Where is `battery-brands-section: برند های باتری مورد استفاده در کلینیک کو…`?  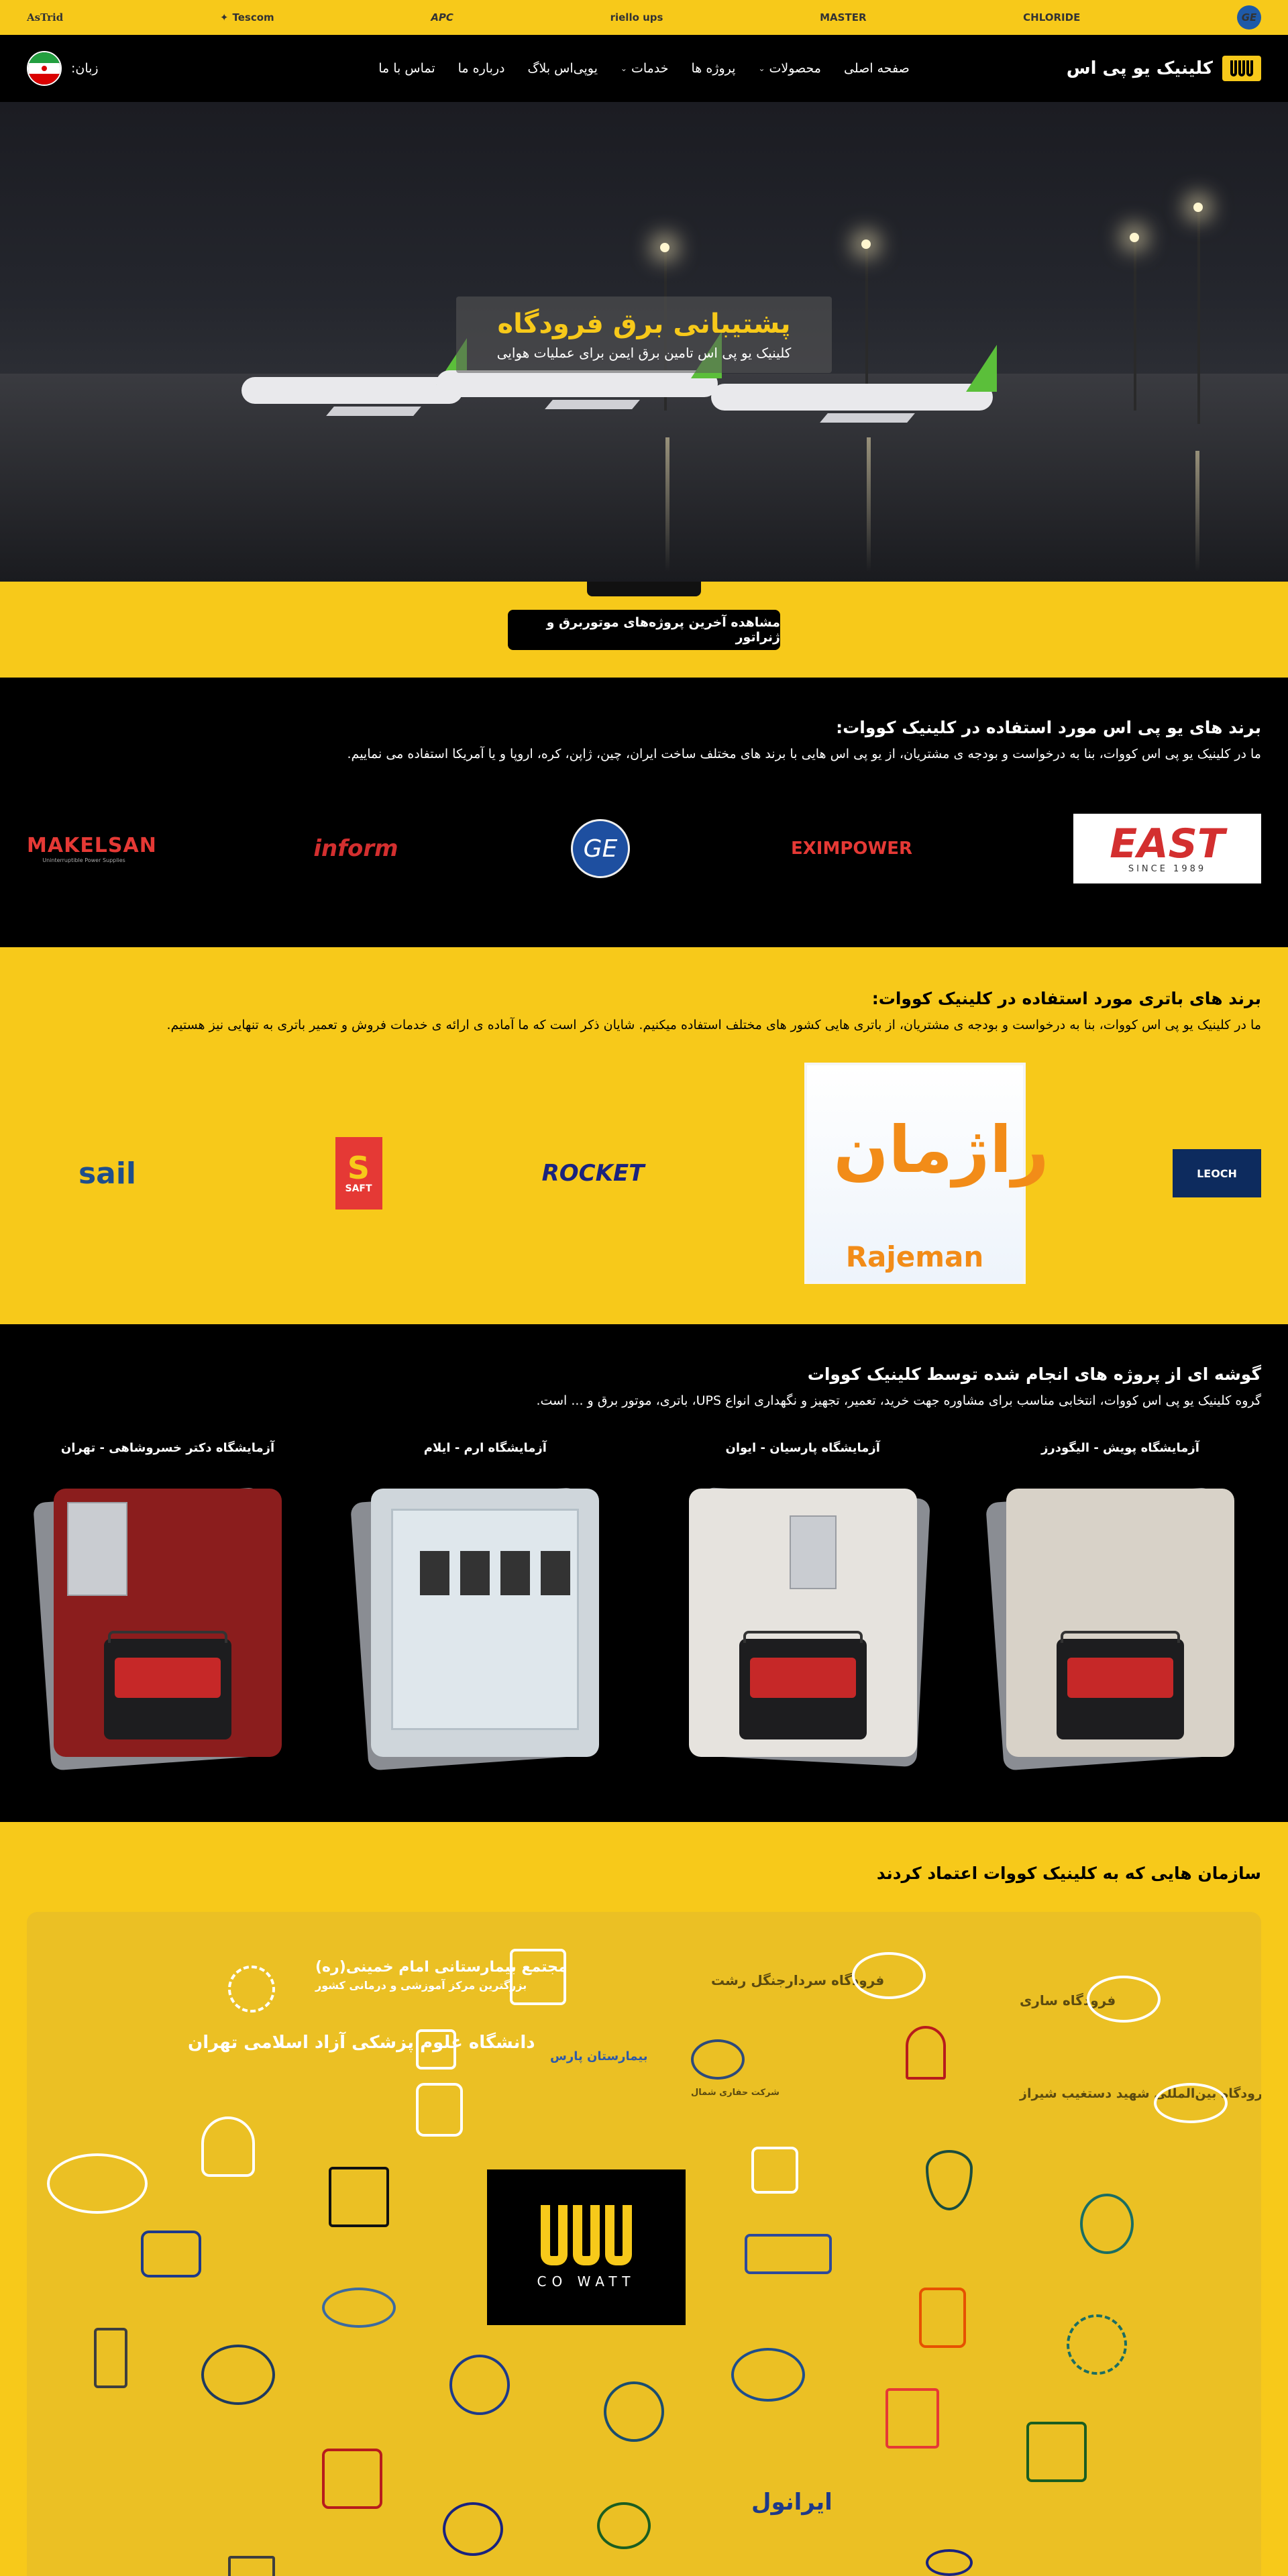
battery-brands-section: برند های باتری مورد استفاده در کلینیک کو… is located at coordinates (644, 1135).